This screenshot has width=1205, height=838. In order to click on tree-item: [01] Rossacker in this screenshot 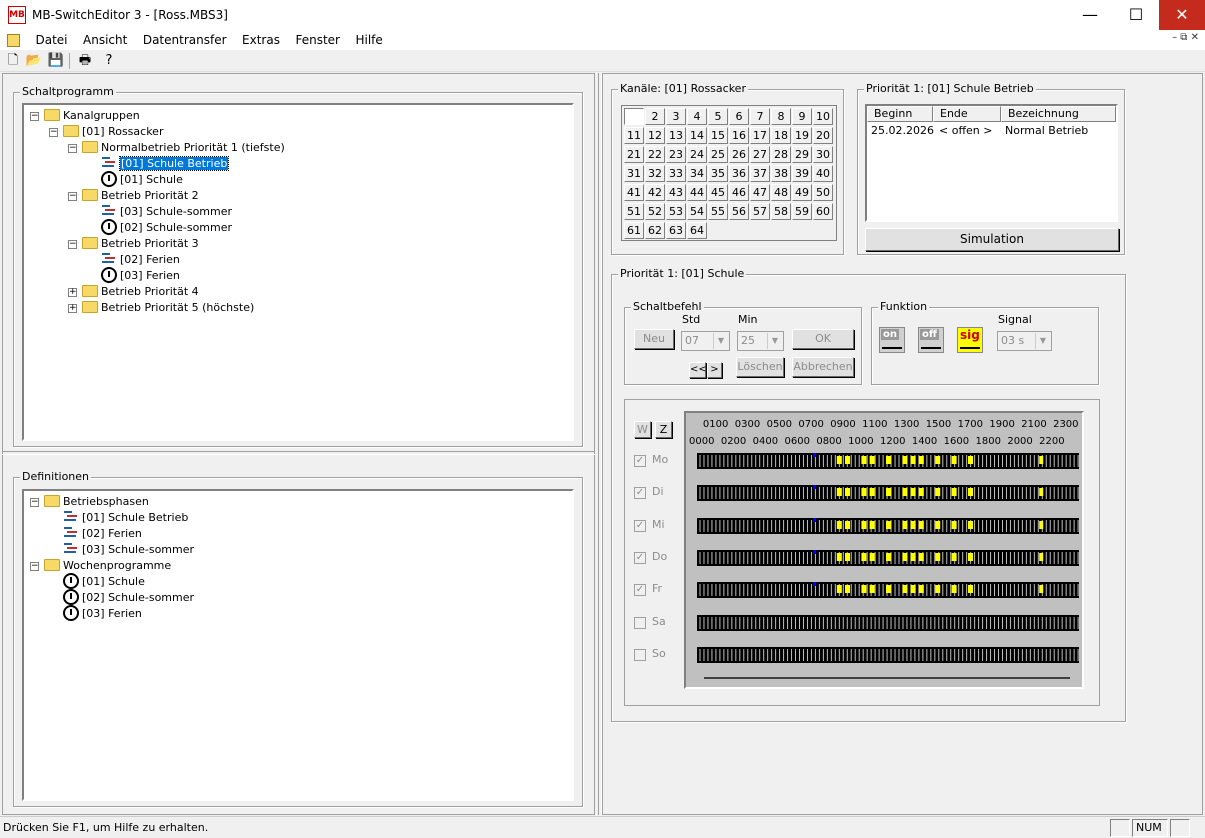, I will do `click(113, 132)`.